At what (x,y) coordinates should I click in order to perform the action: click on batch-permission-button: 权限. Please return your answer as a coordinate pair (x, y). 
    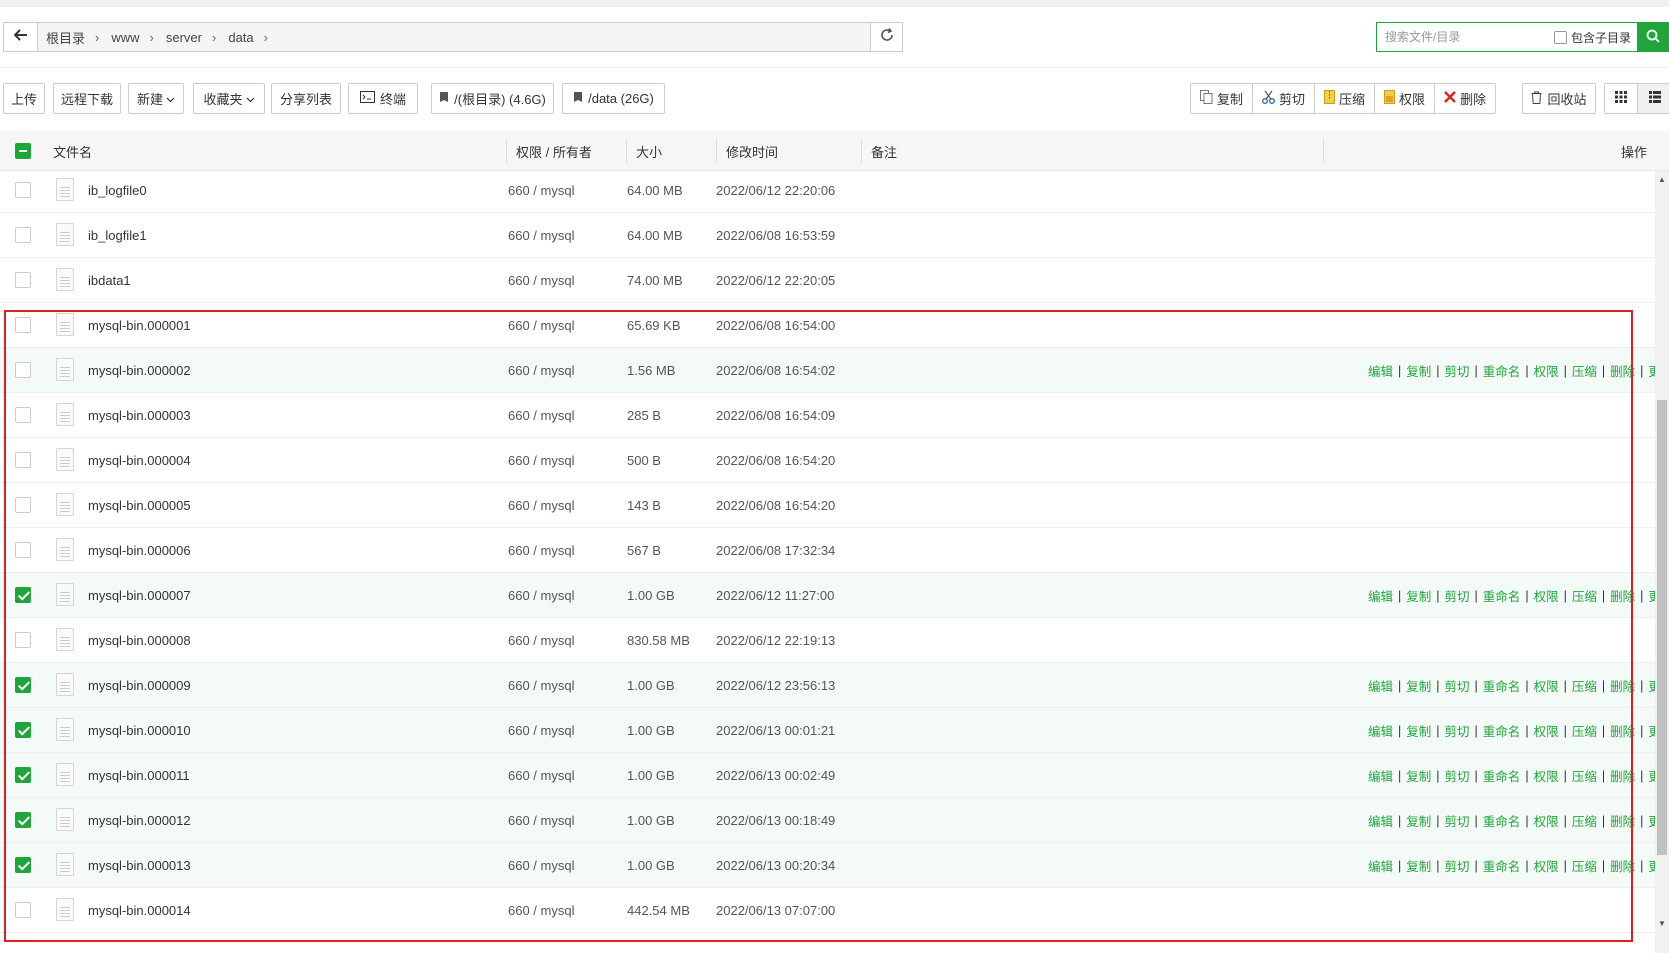
    Looking at the image, I should click on (1405, 98).